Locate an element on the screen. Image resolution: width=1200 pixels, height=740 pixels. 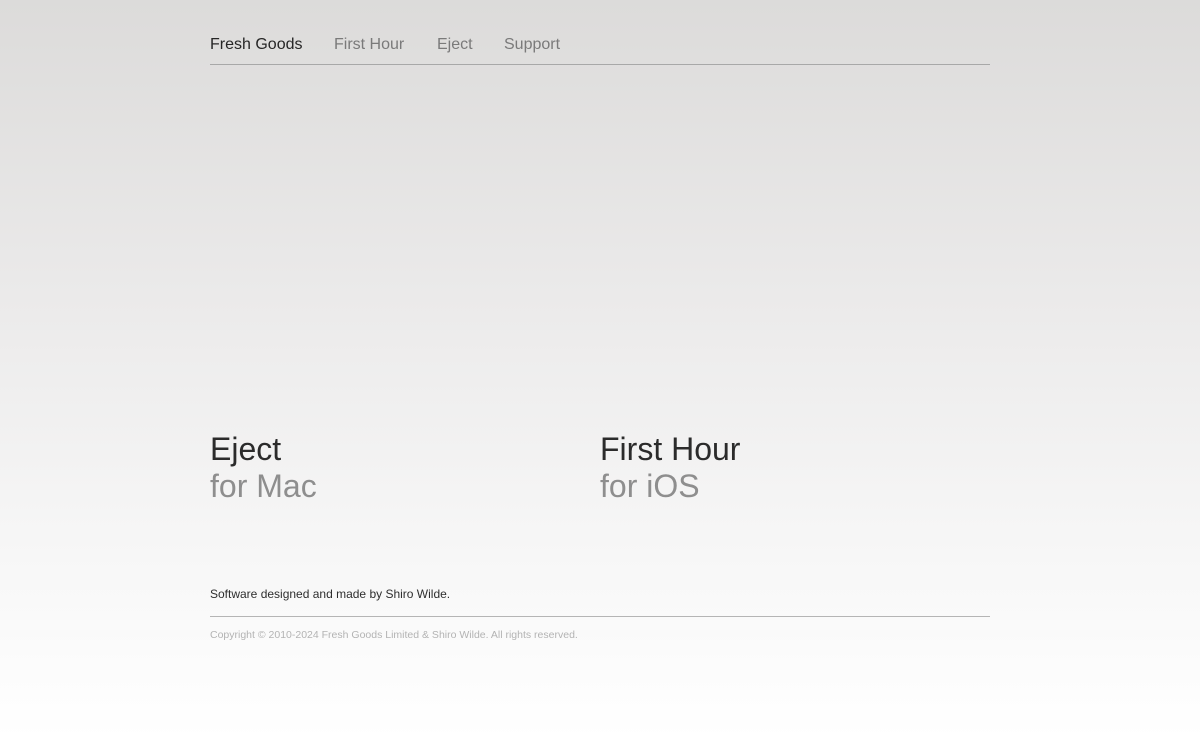
product-eject-name: Eject is located at coordinates (246, 449).